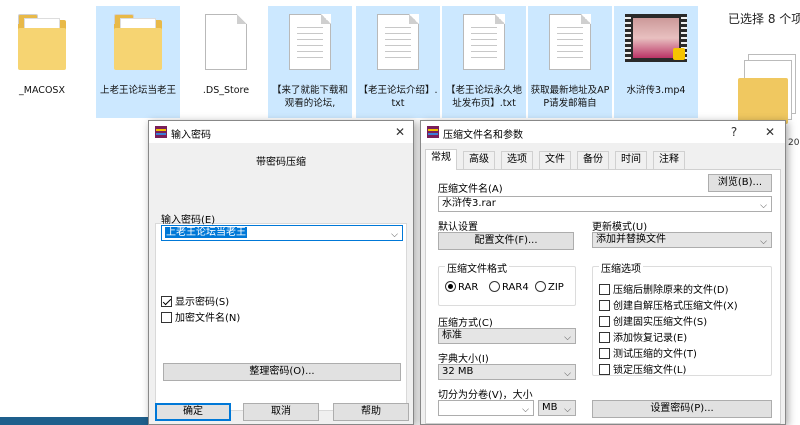 The height and width of the screenshot is (425, 800). What do you see at coordinates (206, 232) in the screenshot?
I see `password-value: 上老王论坛当老王` at bounding box center [206, 232].